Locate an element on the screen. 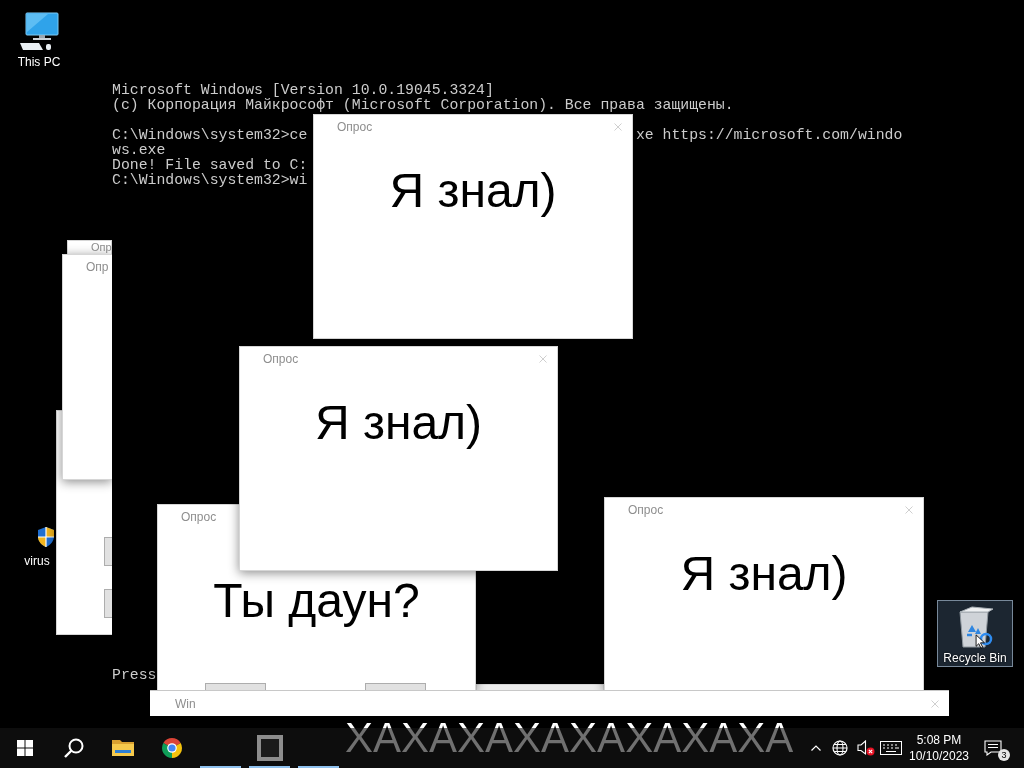 Image resolution: width=1024 pixels, height=768 pixels. search-icon is located at coordinates (73, 748).